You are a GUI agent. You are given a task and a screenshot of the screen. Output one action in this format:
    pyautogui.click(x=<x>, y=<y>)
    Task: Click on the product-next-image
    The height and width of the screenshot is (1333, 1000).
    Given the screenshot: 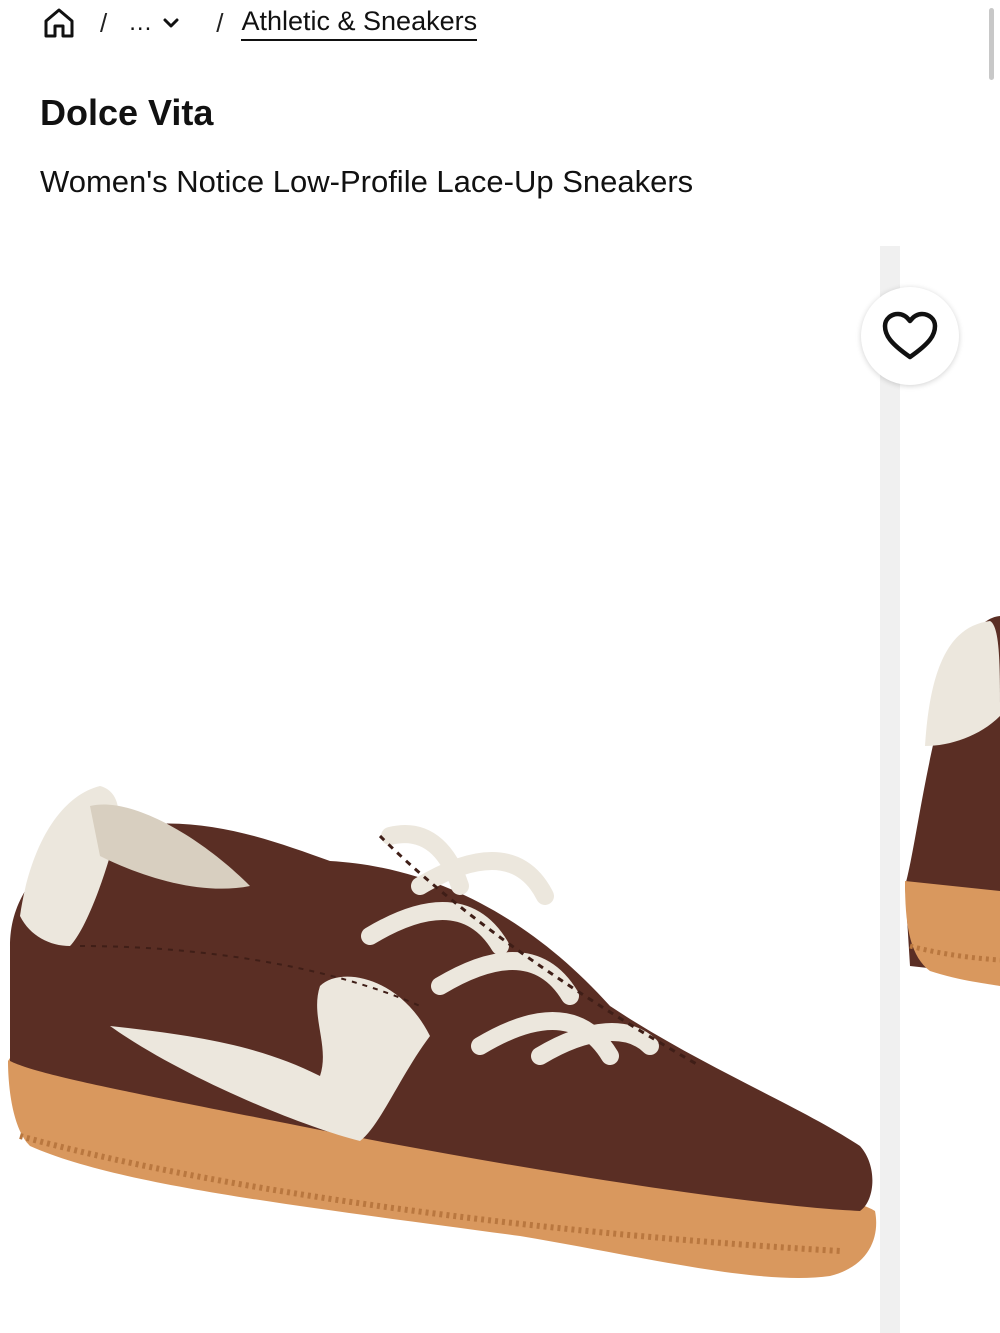 What is the action you would take?
    pyautogui.click(x=950, y=789)
    